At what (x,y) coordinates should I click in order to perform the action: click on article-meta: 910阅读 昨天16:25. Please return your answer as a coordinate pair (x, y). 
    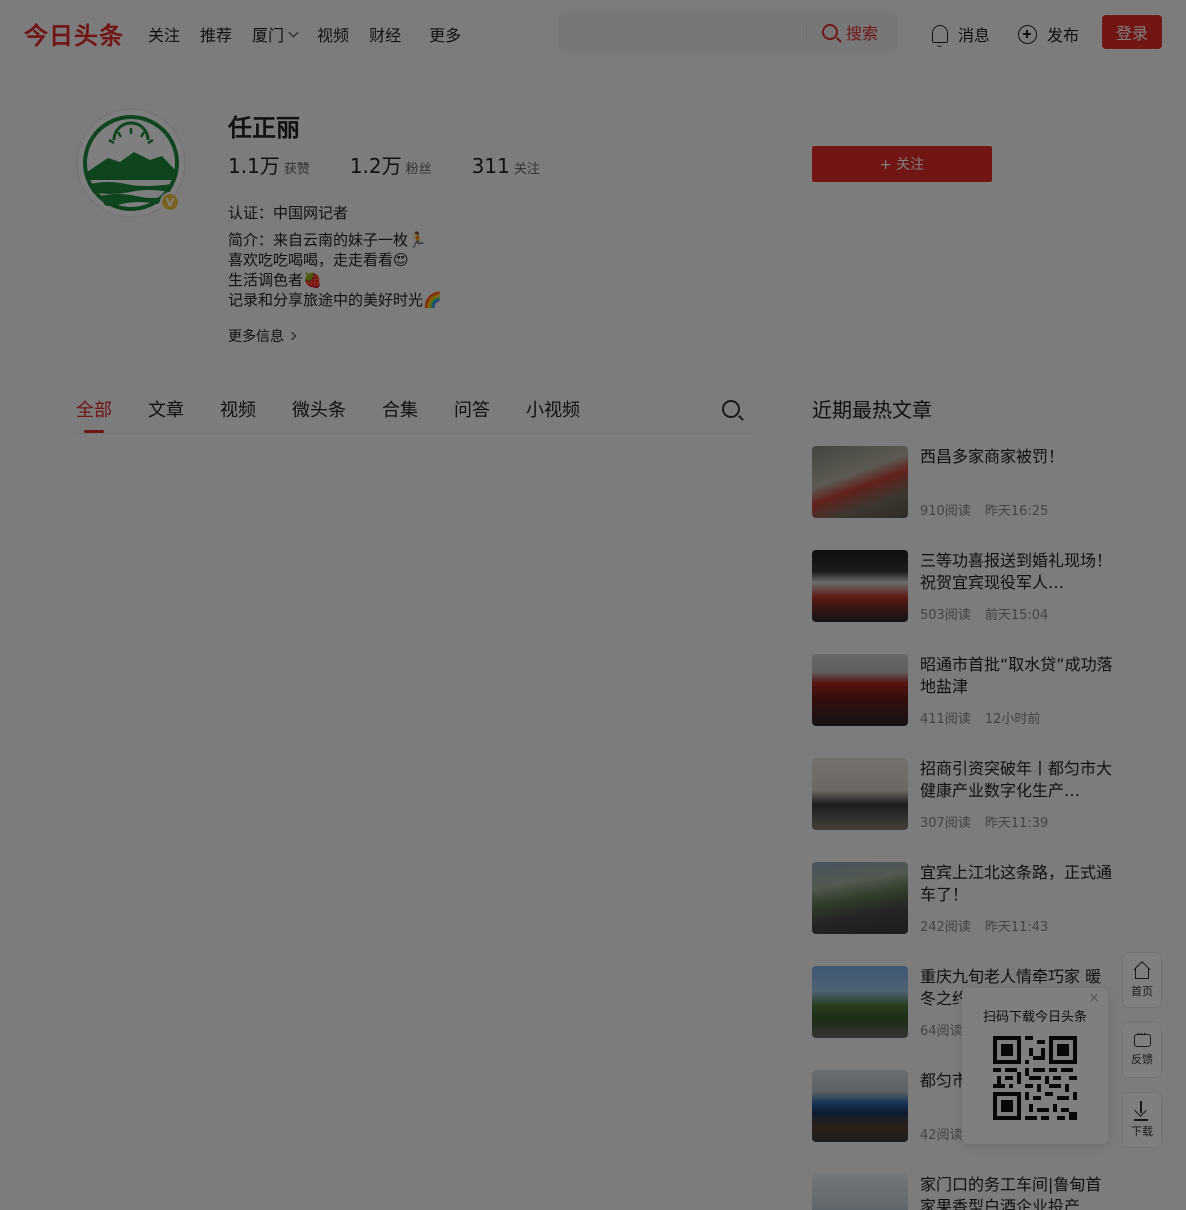
    Looking at the image, I should click on (984, 509).